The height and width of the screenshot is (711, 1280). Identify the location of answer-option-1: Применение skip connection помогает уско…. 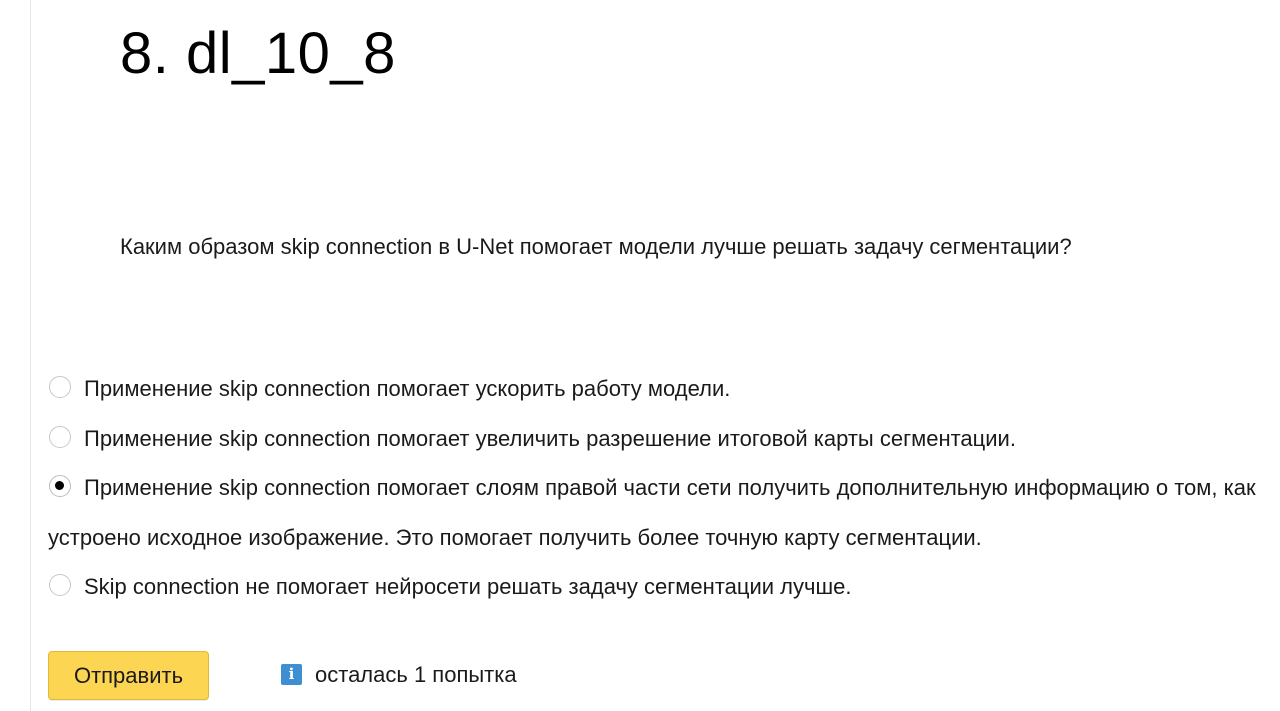
(664, 389).